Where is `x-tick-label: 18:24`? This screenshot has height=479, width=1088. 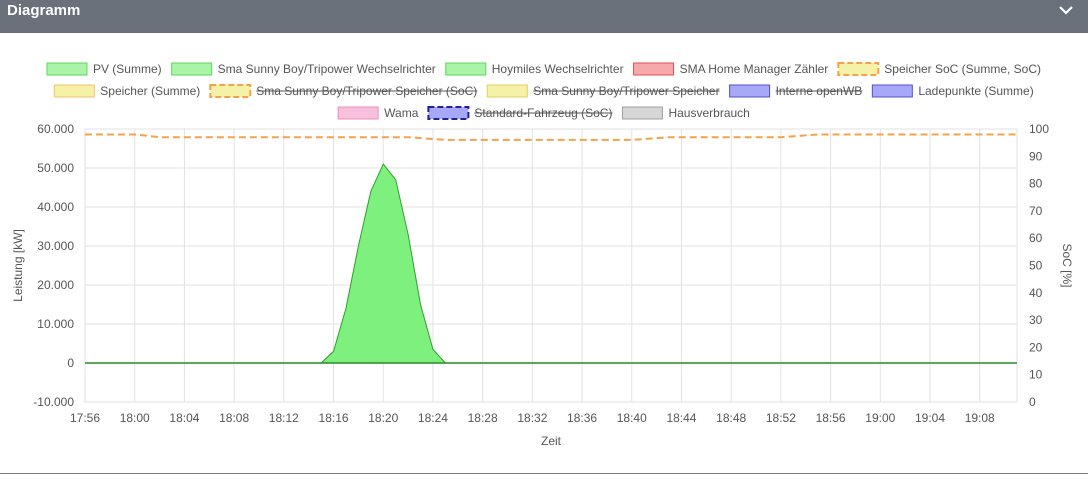
x-tick-label: 18:24 is located at coordinates (433, 418).